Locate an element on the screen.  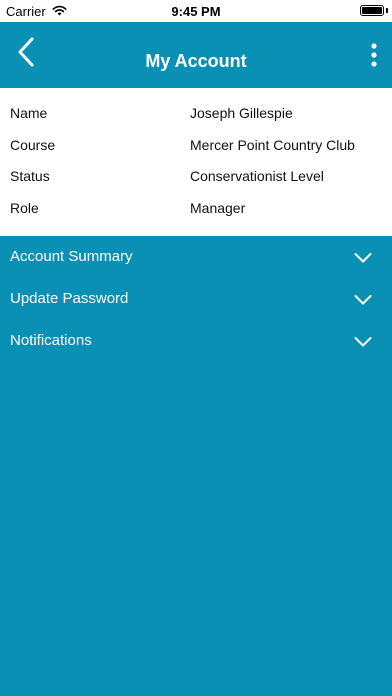
notifications-section: Notifications is located at coordinates (196, 341).